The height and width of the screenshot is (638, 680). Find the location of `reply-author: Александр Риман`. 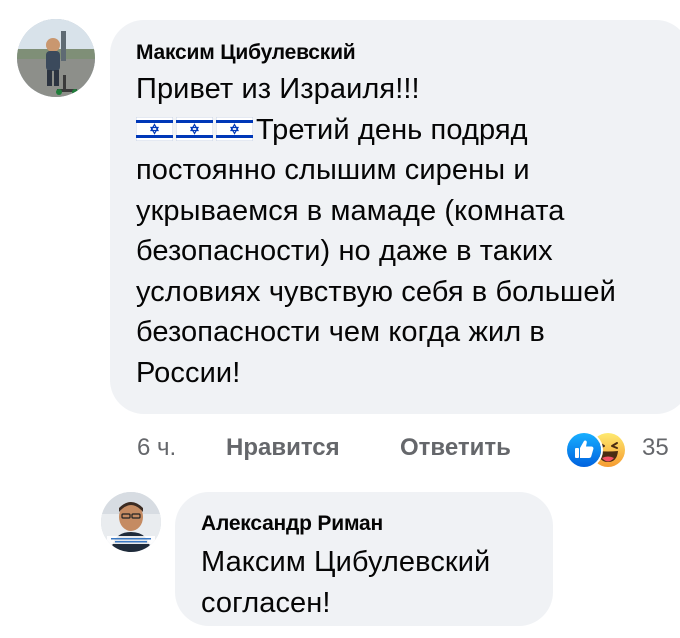

reply-author: Александр Риман is located at coordinates (367, 524).